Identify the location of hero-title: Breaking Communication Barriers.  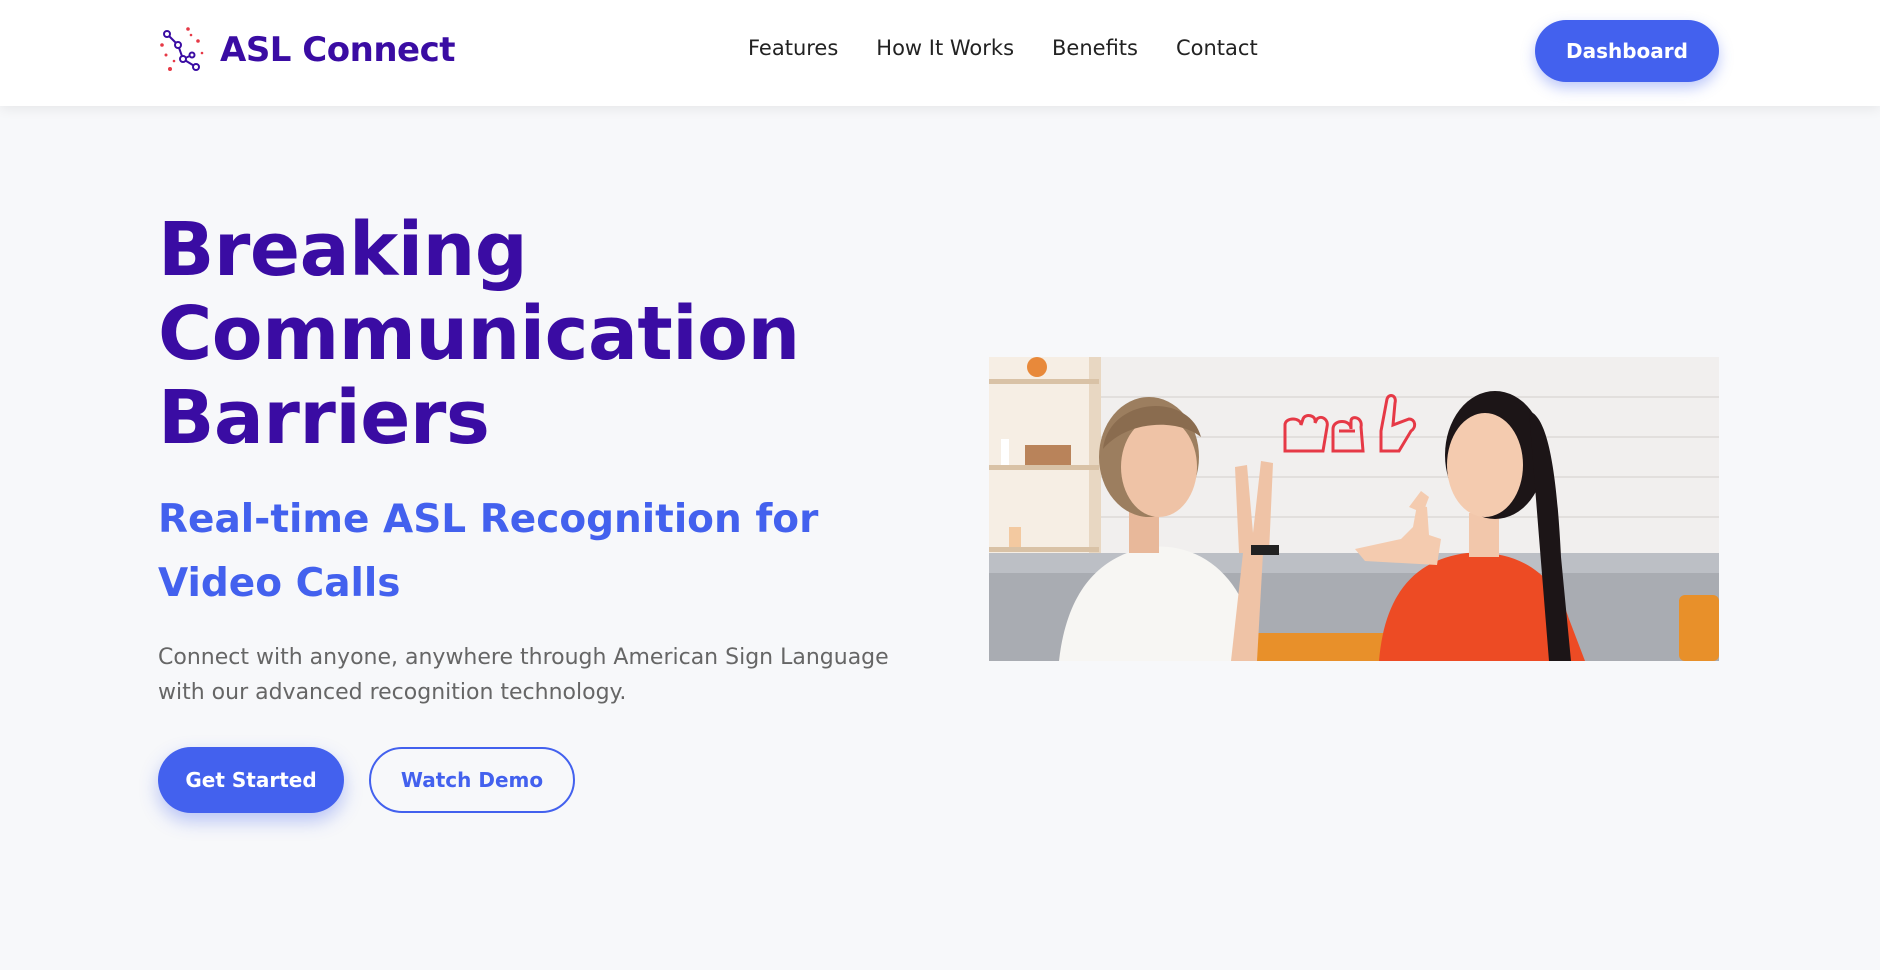
(479, 334).